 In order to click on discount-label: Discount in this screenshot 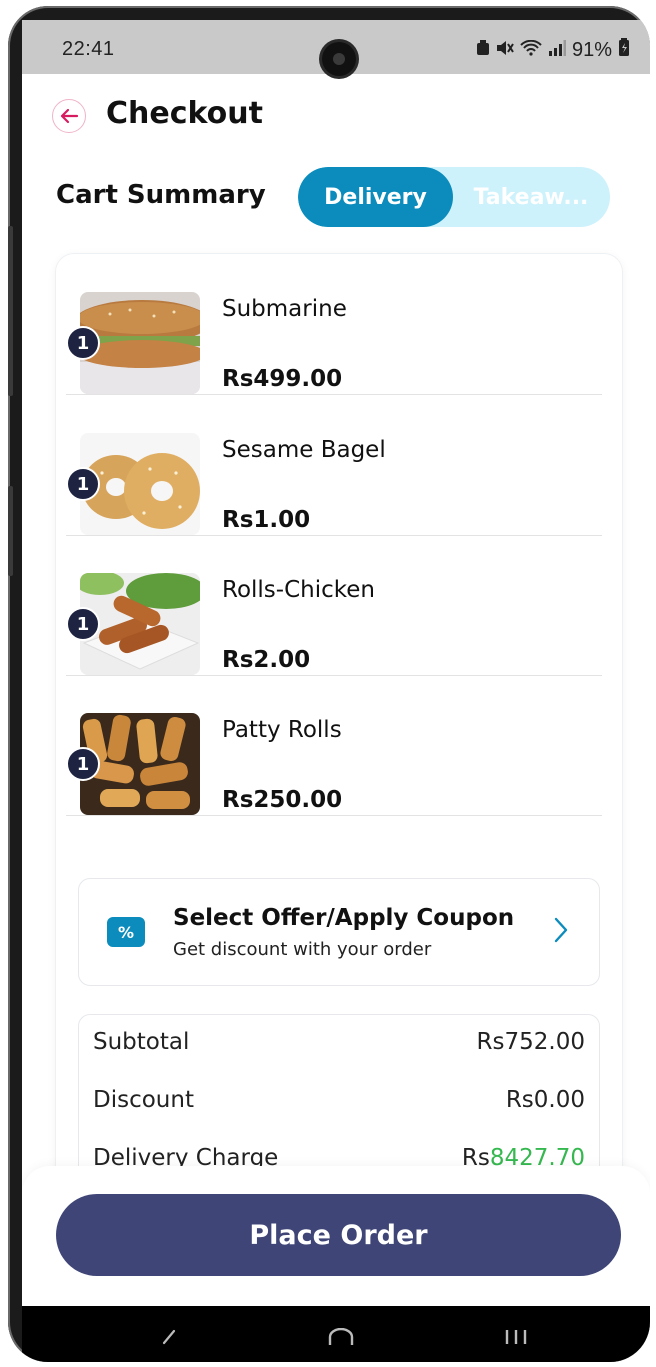, I will do `click(143, 1100)`.